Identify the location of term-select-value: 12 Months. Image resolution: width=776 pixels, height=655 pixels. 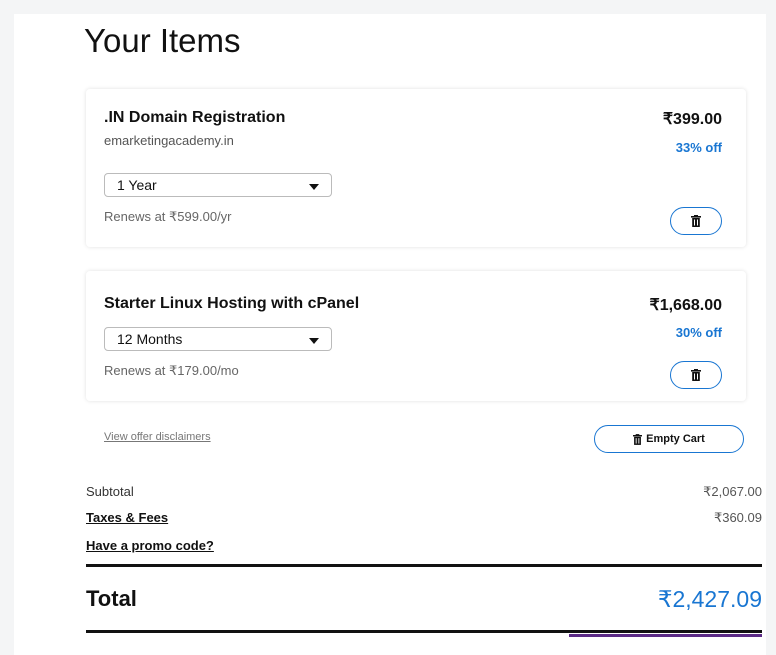
(150, 339).